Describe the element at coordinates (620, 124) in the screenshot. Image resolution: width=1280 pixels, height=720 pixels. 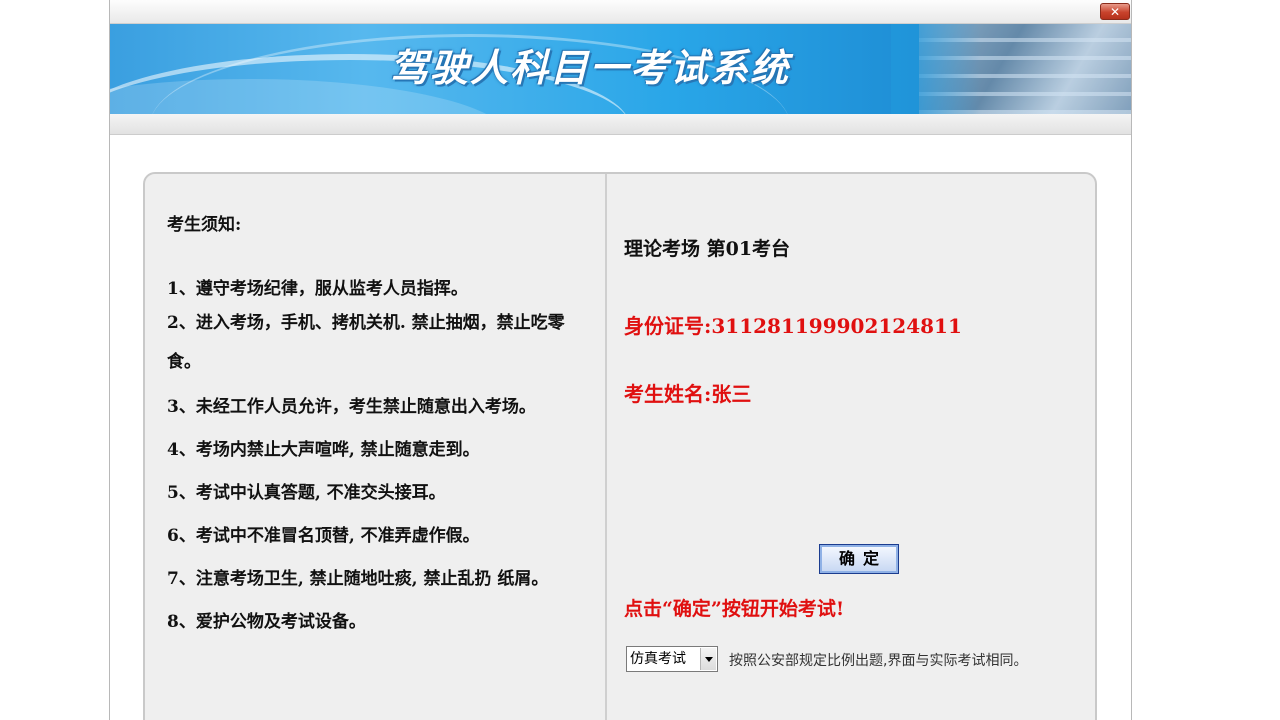
I see `header-strip` at that location.